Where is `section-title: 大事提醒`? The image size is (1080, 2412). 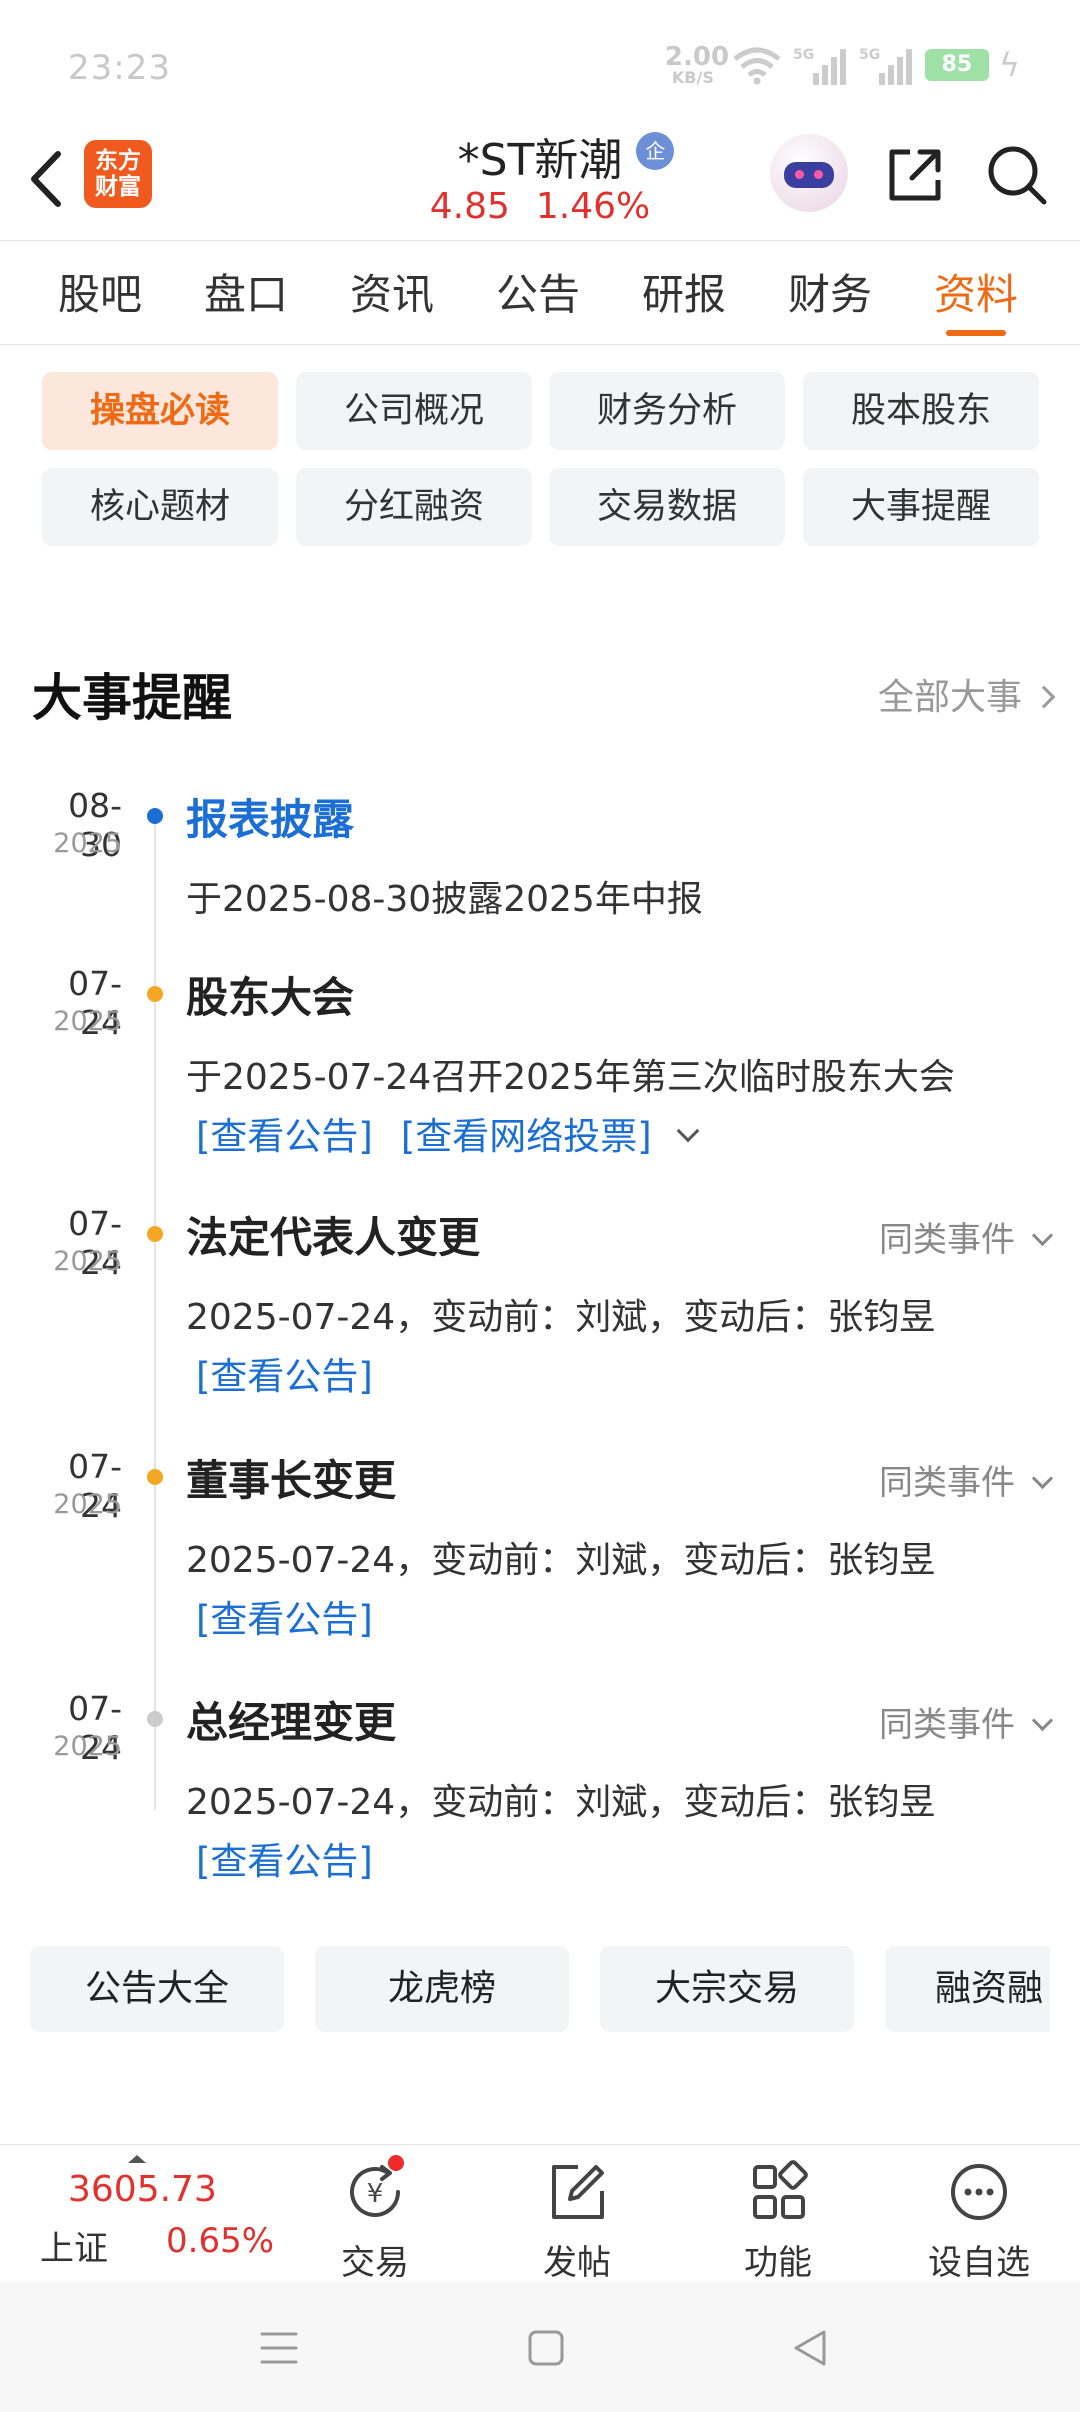
section-title: 大事提醒 is located at coordinates (132, 698).